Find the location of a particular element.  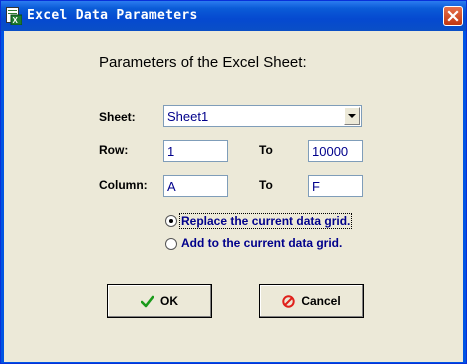

row-to-input: 10000 is located at coordinates (335, 151).